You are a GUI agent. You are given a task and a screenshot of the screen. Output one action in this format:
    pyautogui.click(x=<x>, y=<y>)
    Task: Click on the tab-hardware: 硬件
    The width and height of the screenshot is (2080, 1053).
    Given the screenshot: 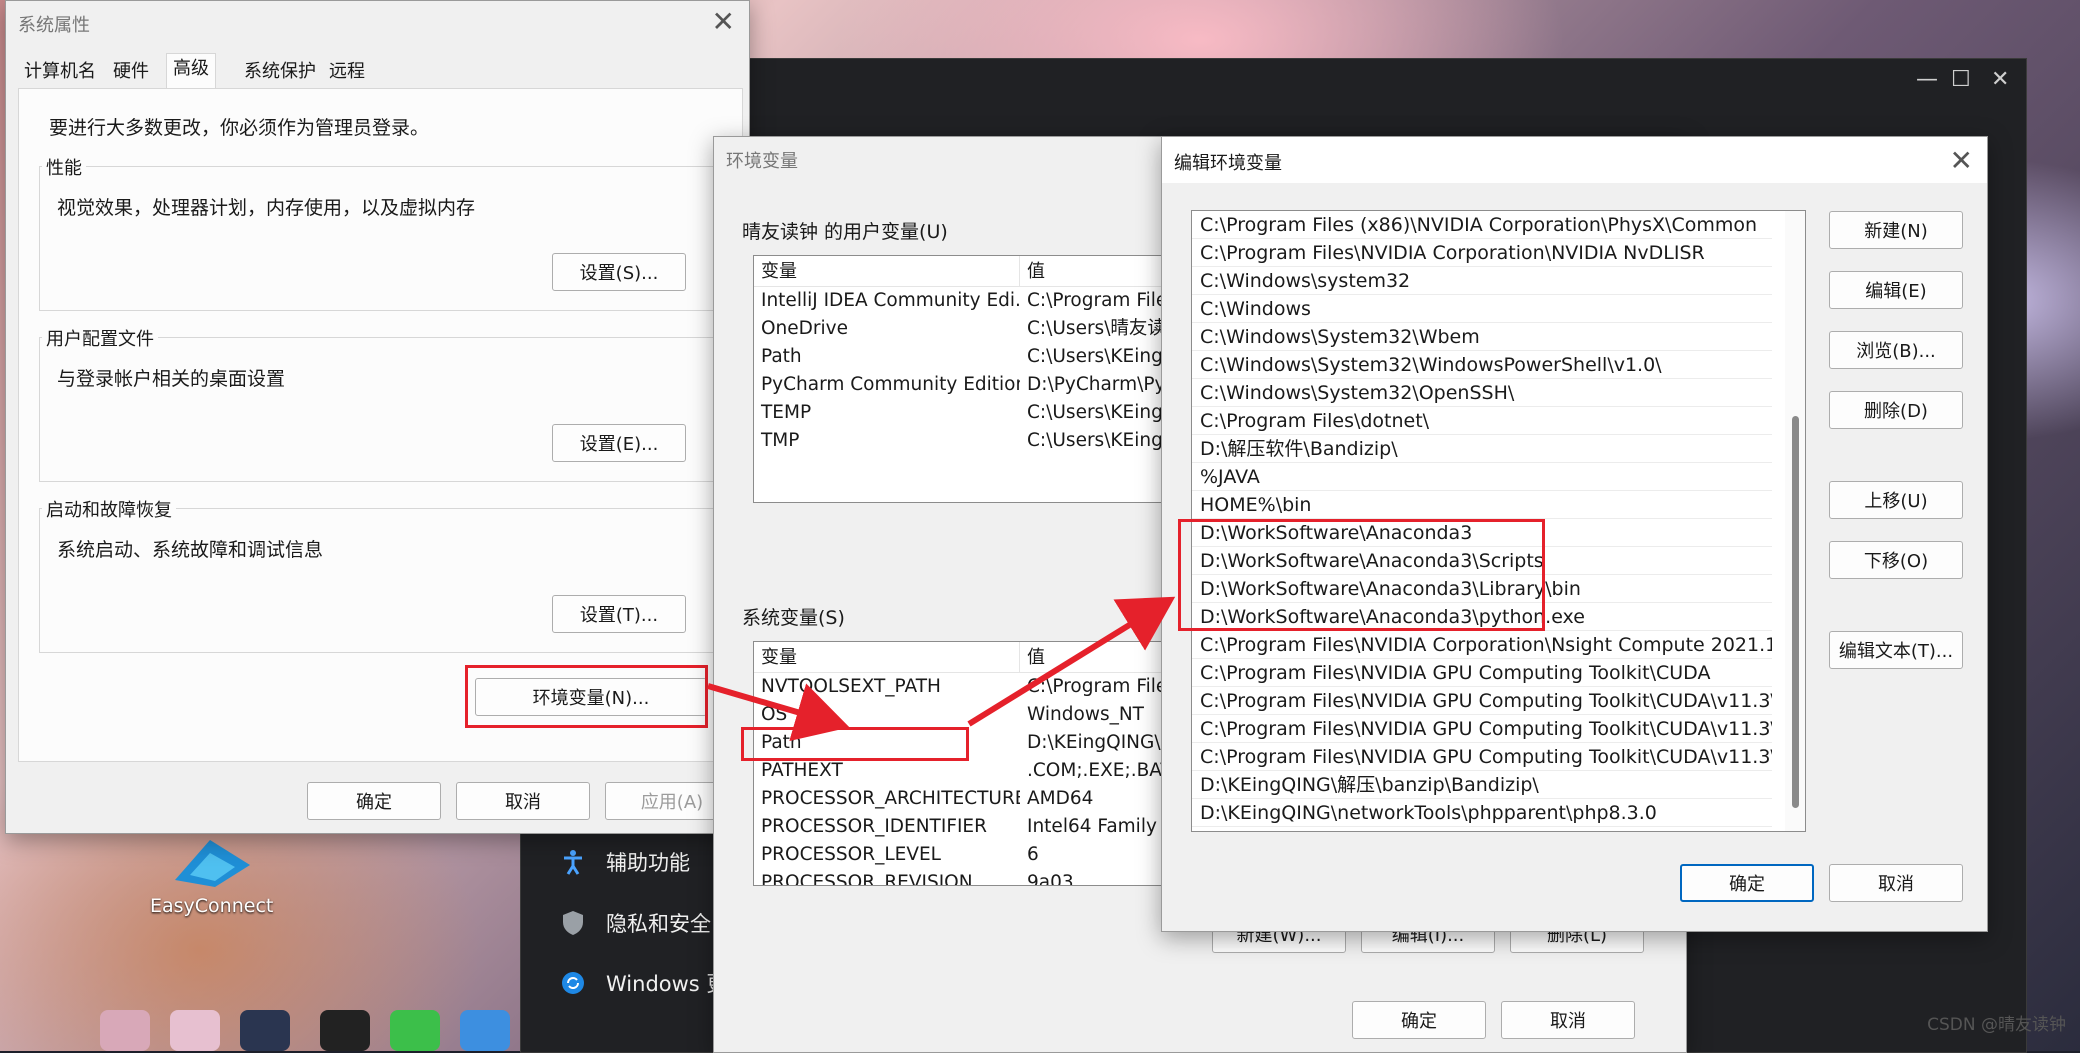 What is the action you would take?
    pyautogui.click(x=131, y=72)
    